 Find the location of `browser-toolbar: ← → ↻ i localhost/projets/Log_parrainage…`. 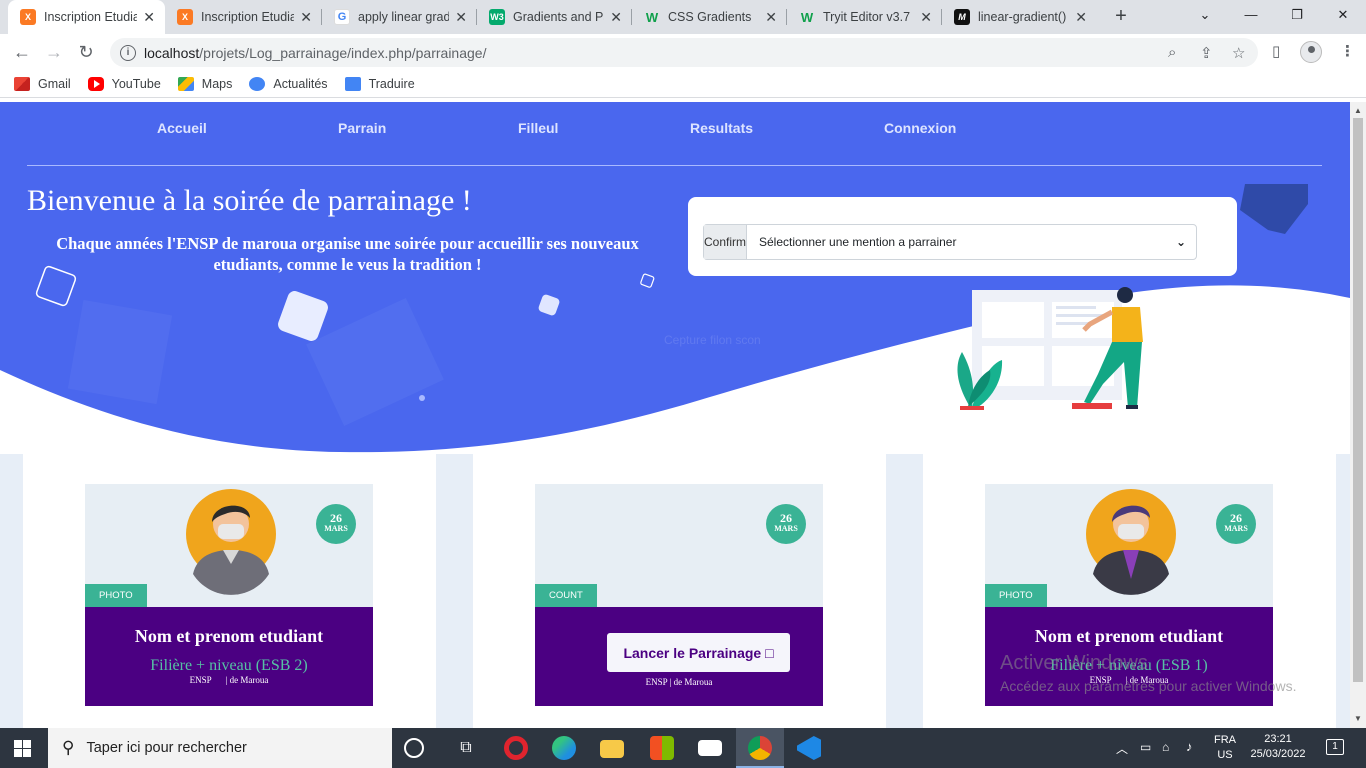

browser-toolbar: ← → ↻ i localhost/projets/Log_parrainage… is located at coordinates (683, 52).